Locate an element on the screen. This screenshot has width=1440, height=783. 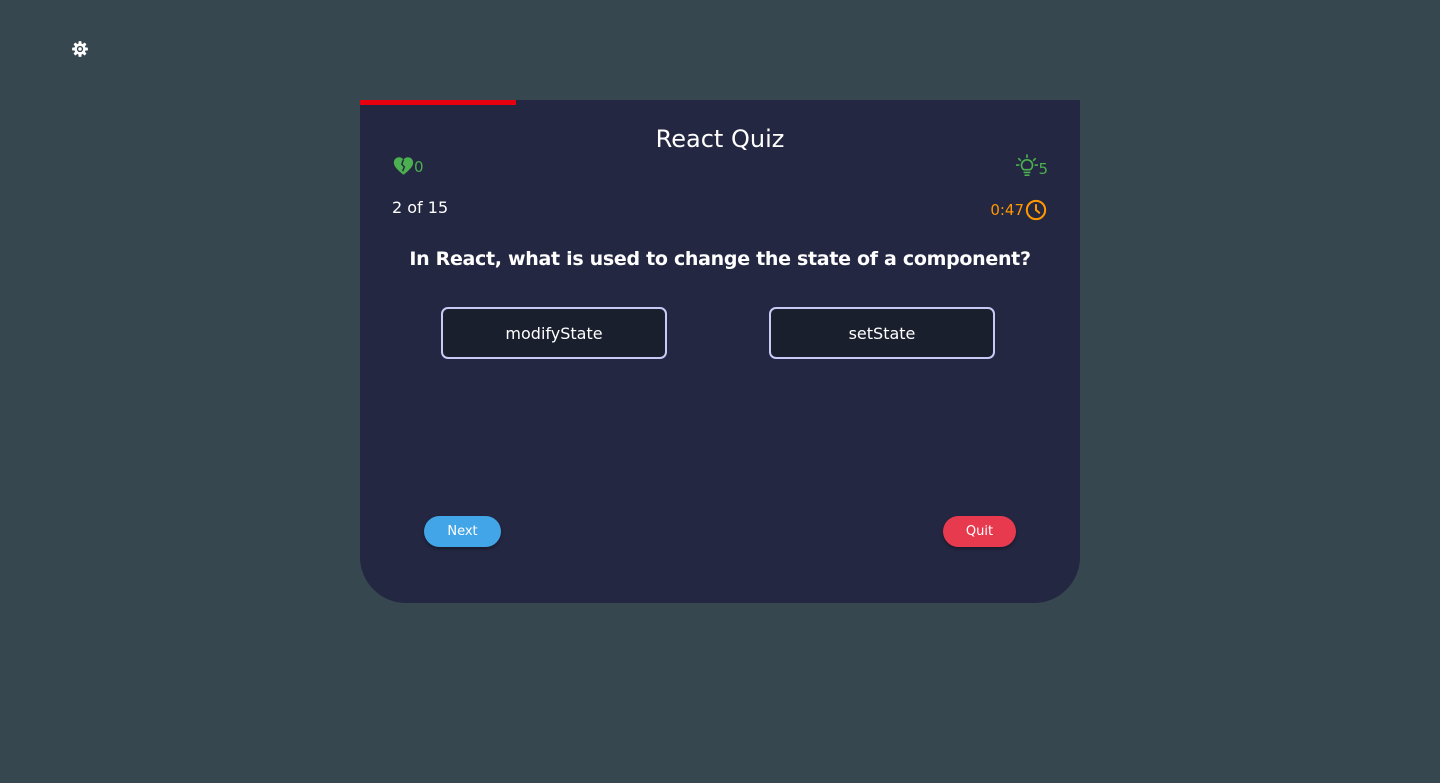
quiz-title: React Quiz is located at coordinates (720, 139).